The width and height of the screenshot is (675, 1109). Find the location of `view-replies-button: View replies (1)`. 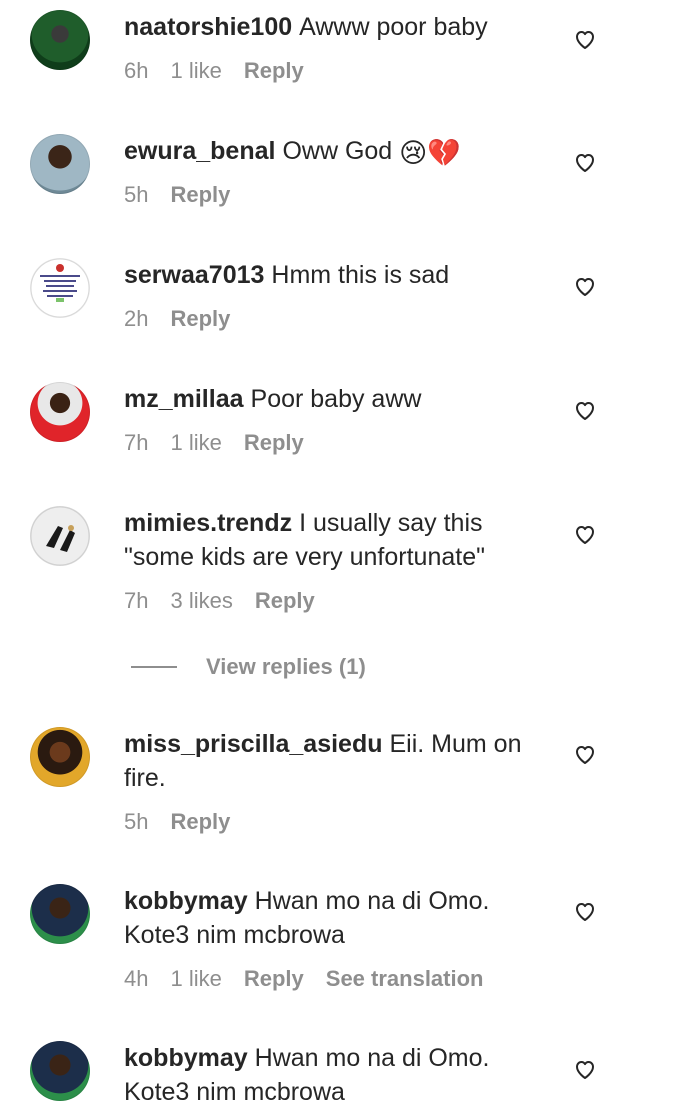

view-replies-button: View replies (1) is located at coordinates (286, 667).